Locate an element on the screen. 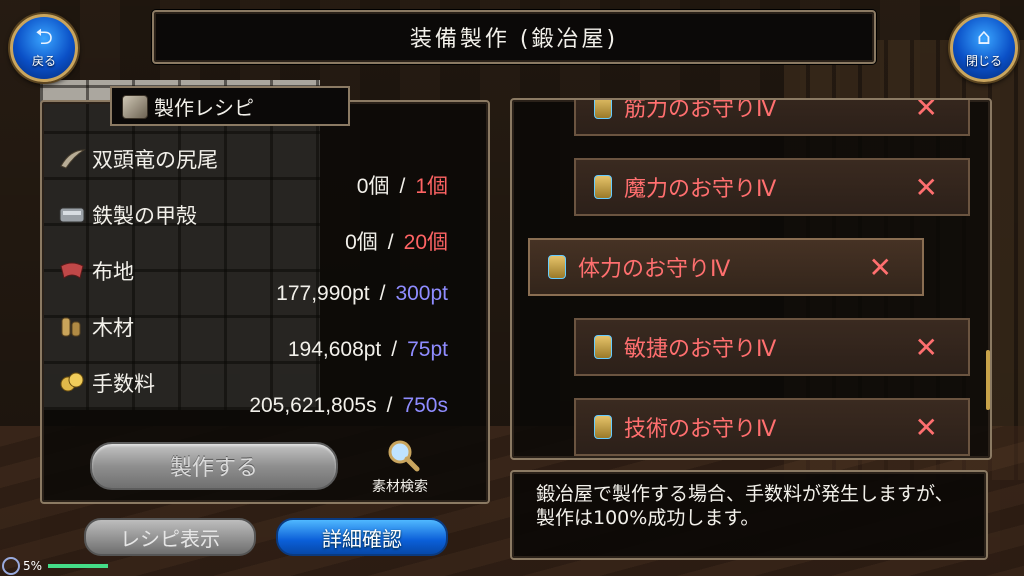  list-item: 技術のお守りⅣ ✕ is located at coordinates (772, 427).